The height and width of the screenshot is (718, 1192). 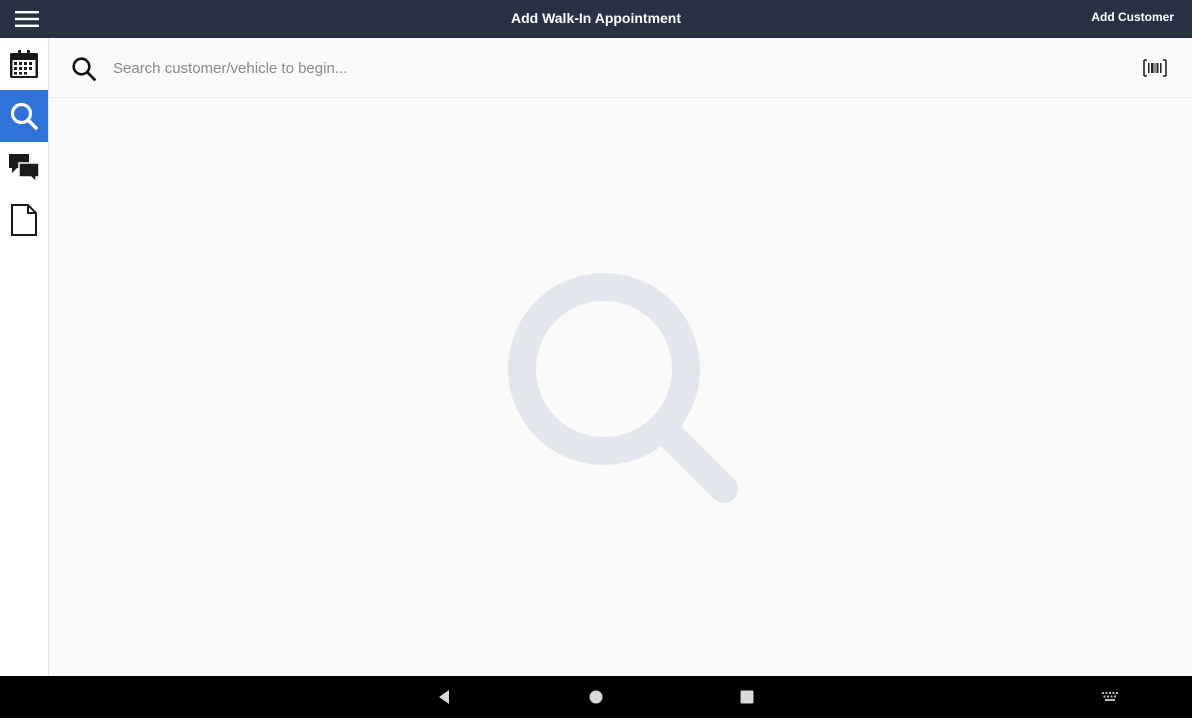 I want to click on sidebar-item-documents, so click(x=24, y=220).